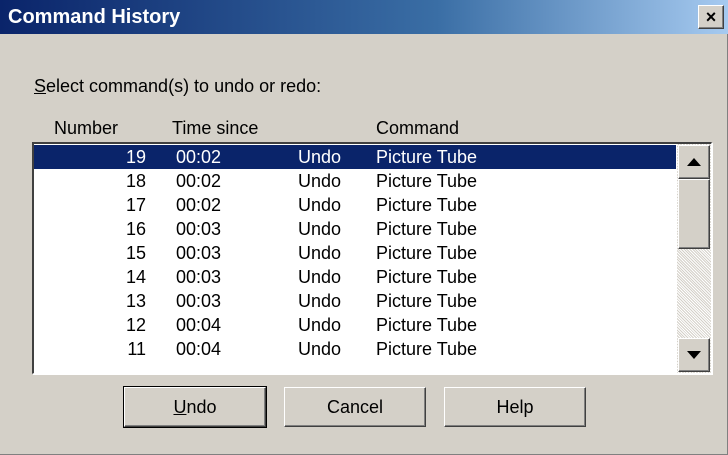 Image resolution: width=728 pixels, height=455 pixels. Describe the element at coordinates (94, 17) in the screenshot. I see `window-title: Command History` at that location.